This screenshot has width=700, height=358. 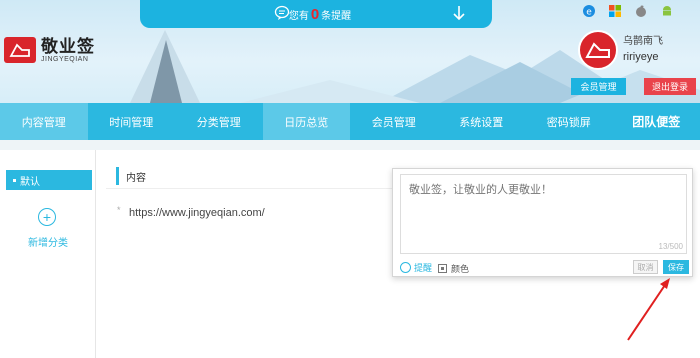 I want to click on svg-text: e, so click(x=589, y=13).